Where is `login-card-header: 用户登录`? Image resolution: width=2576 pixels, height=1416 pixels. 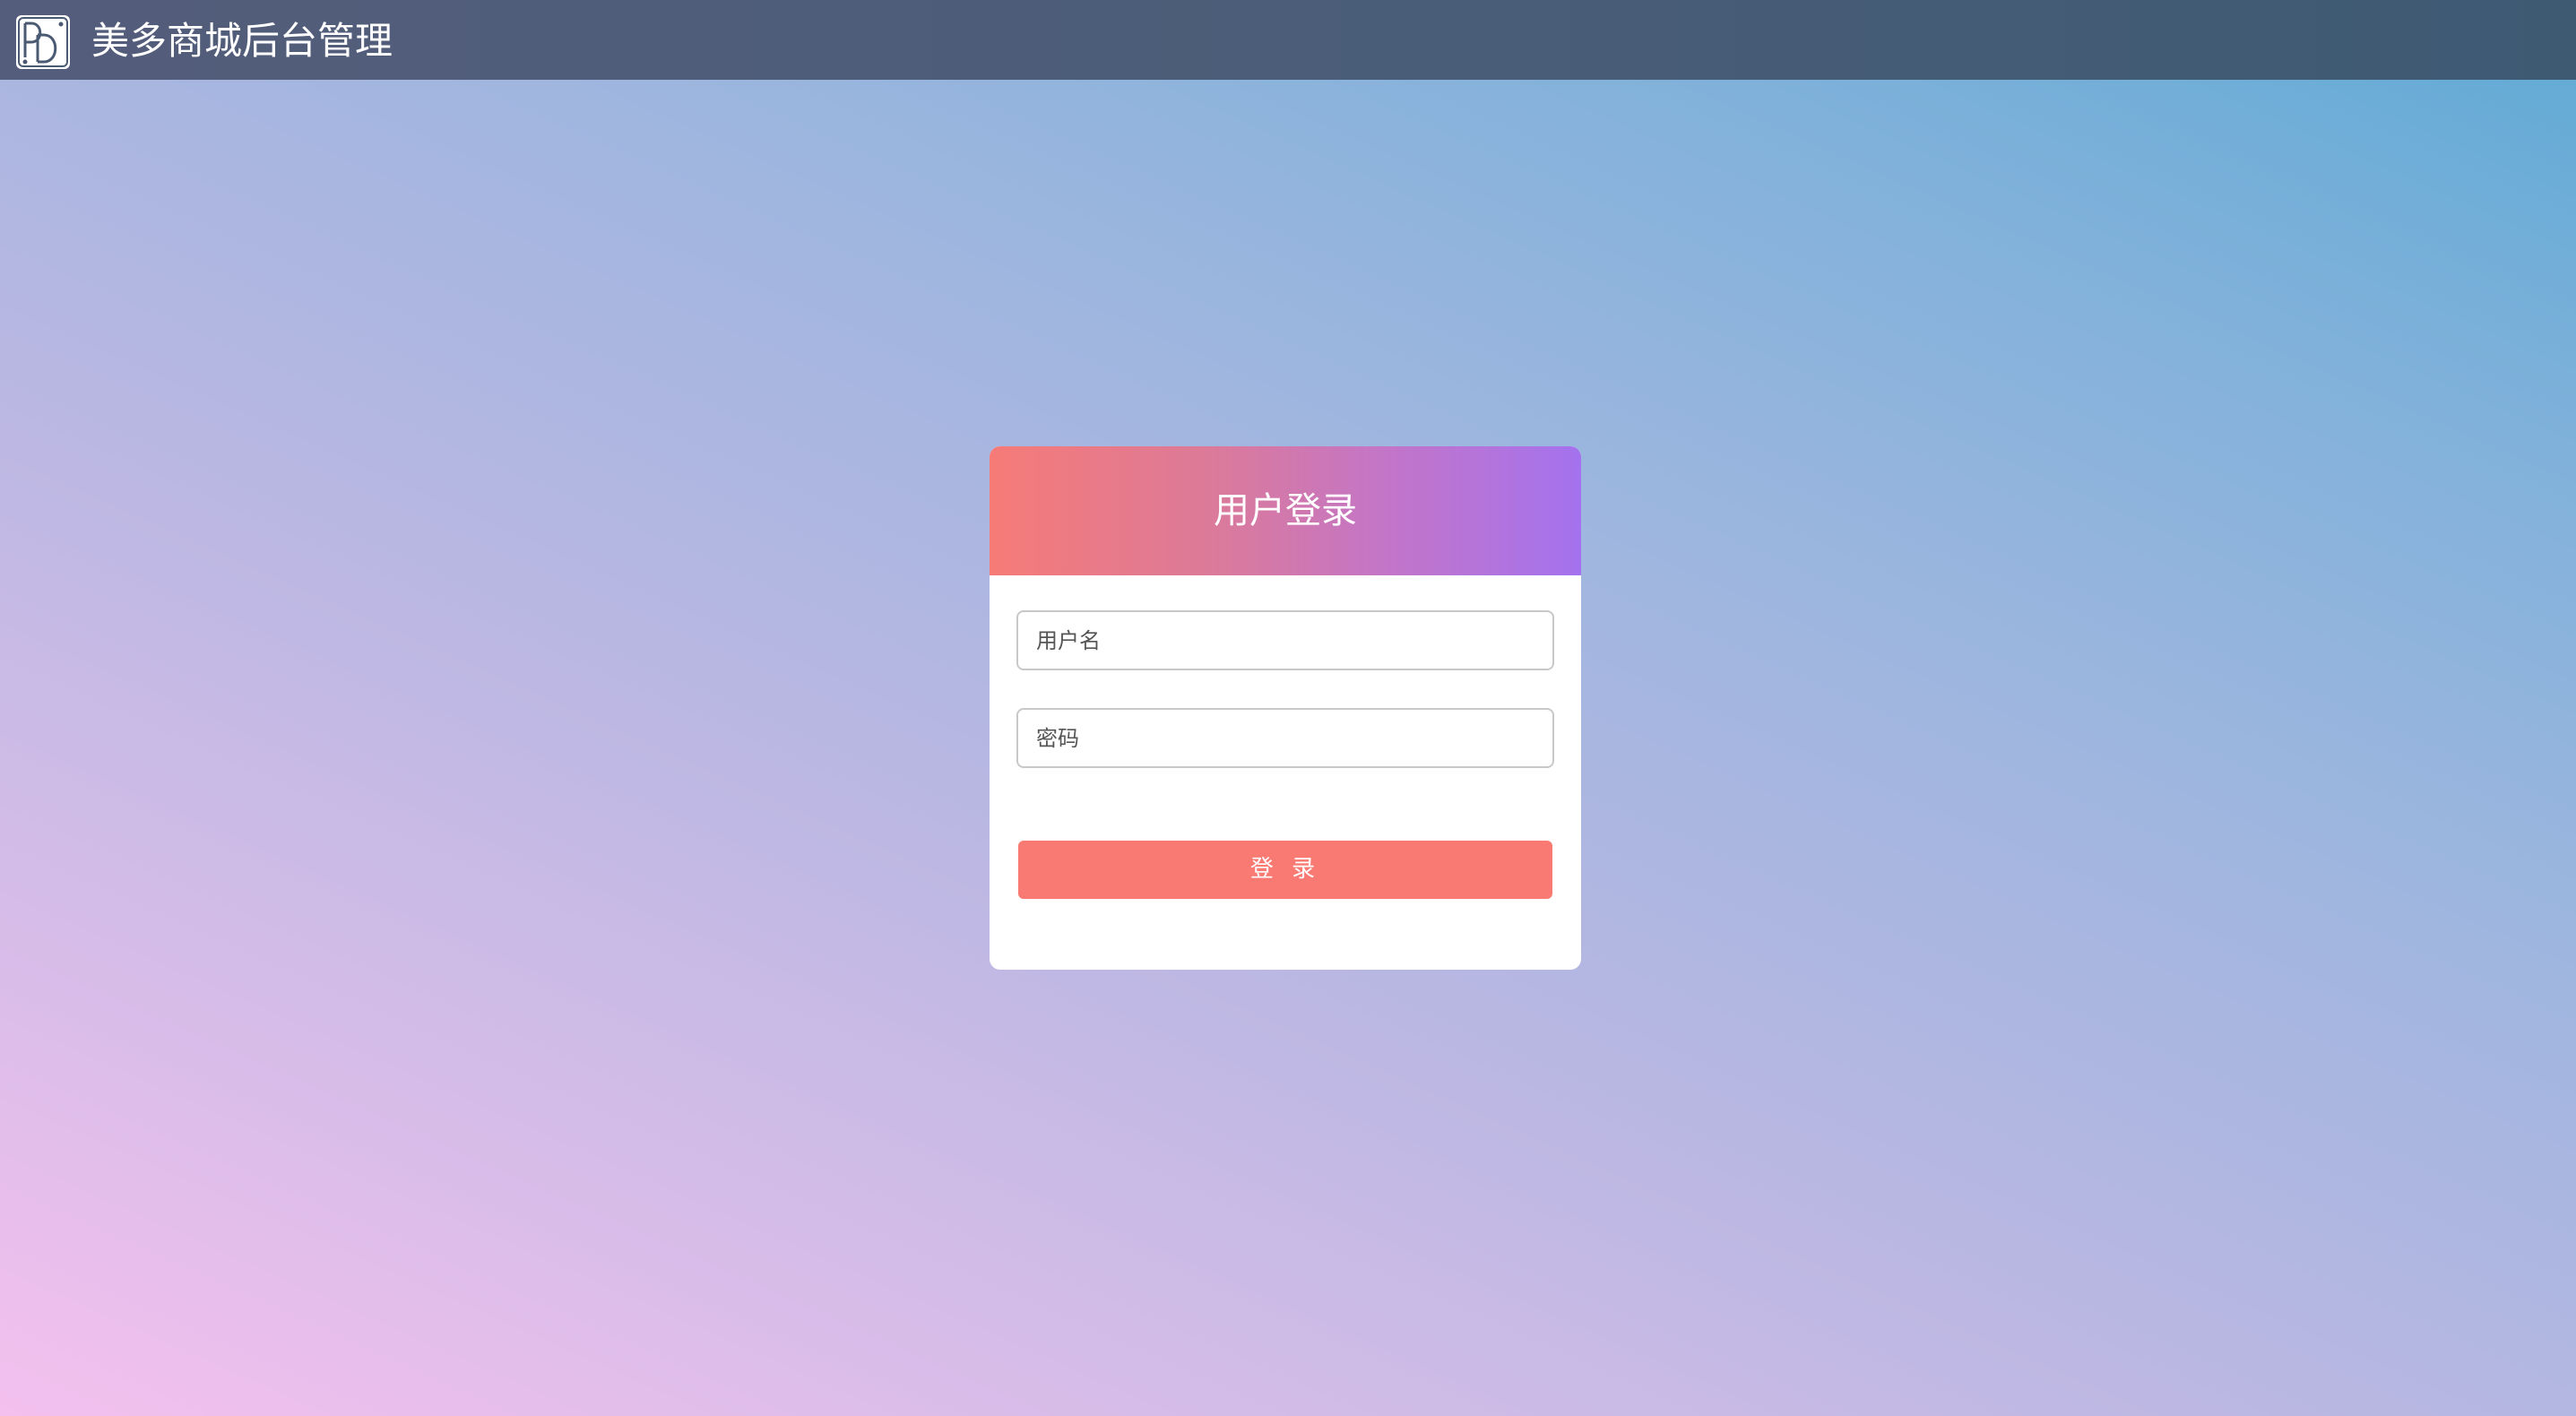 login-card-header: 用户登录 is located at coordinates (1285, 510).